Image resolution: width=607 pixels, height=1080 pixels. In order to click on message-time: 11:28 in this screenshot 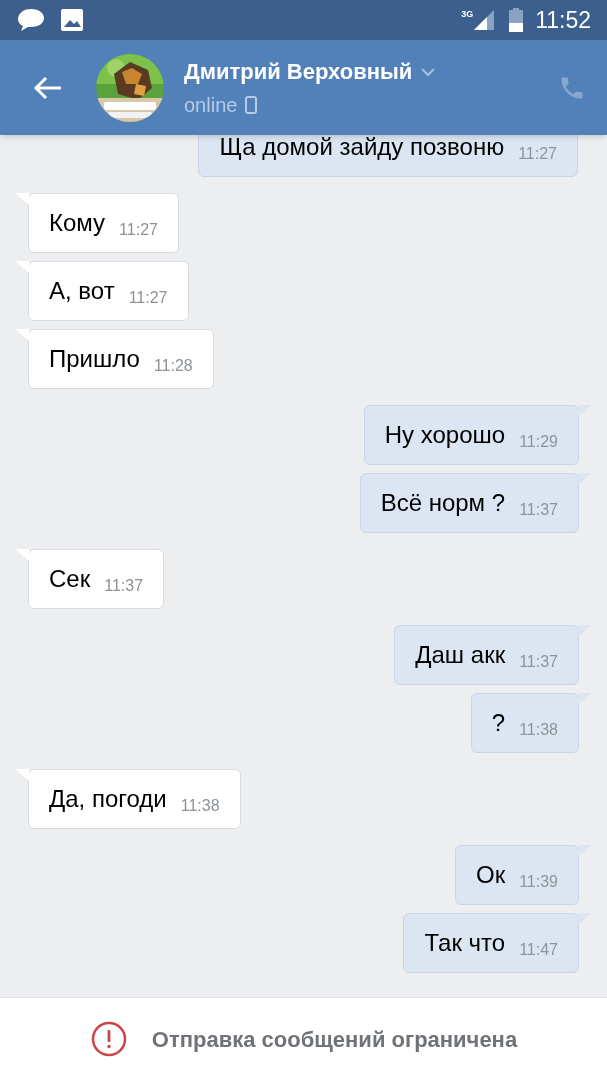, I will do `click(173, 366)`.